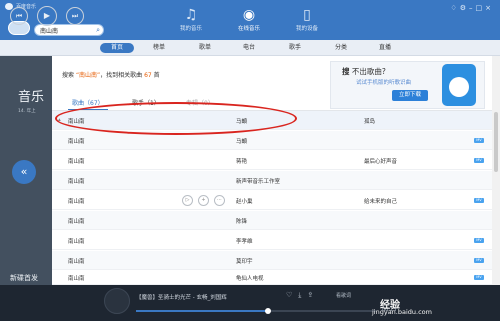  I want to click on next-icon: ⏭, so click(75, 16).